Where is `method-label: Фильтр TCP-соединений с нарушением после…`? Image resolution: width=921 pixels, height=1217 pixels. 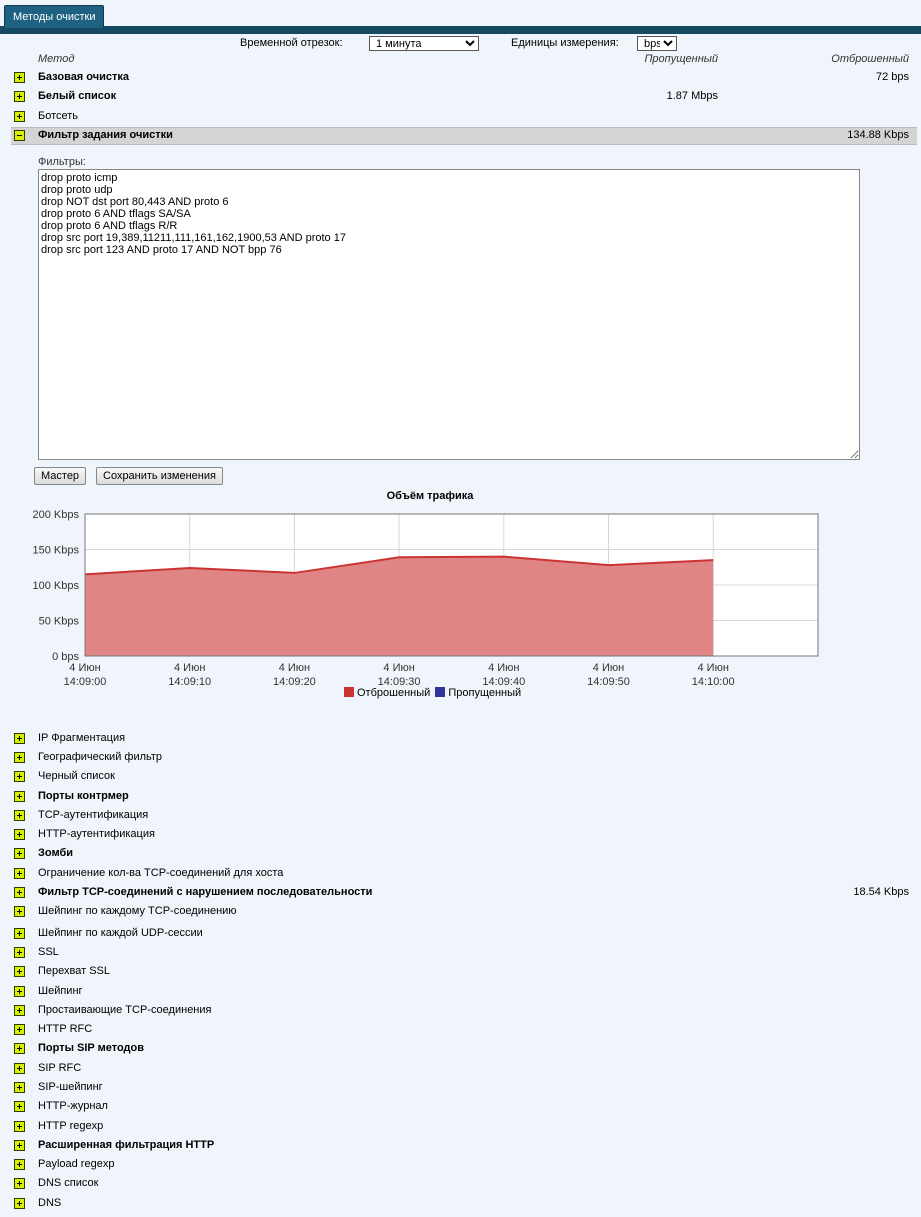
method-label: Фильтр TCP-соединений с нарушением после… is located at coordinates (205, 892).